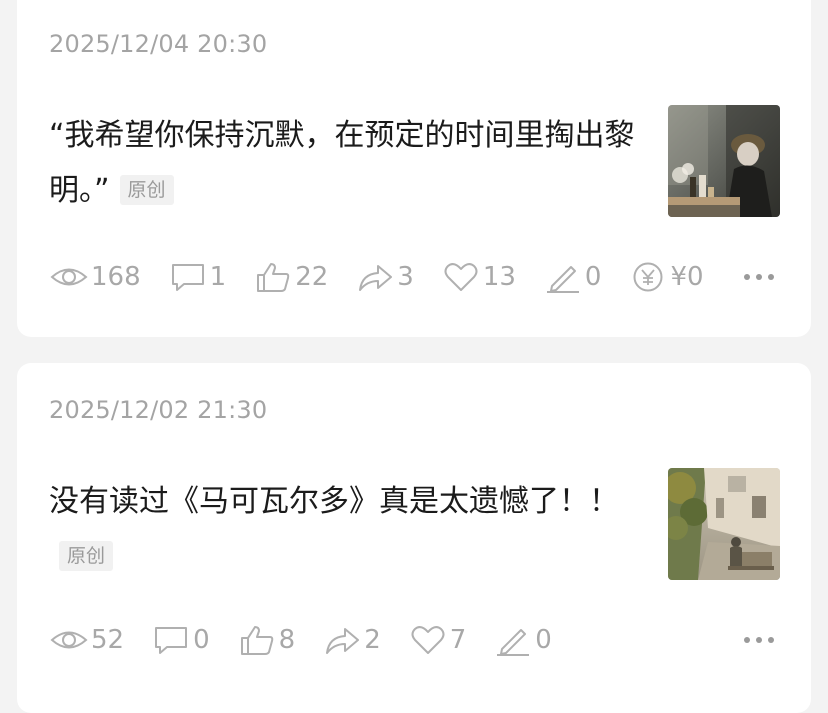 The height and width of the screenshot is (713, 828). Describe the element at coordinates (344, 529) in the screenshot. I see `post-title: 没有读过《马可瓦尔多》真是太遗憾了！！ 原创` at that location.